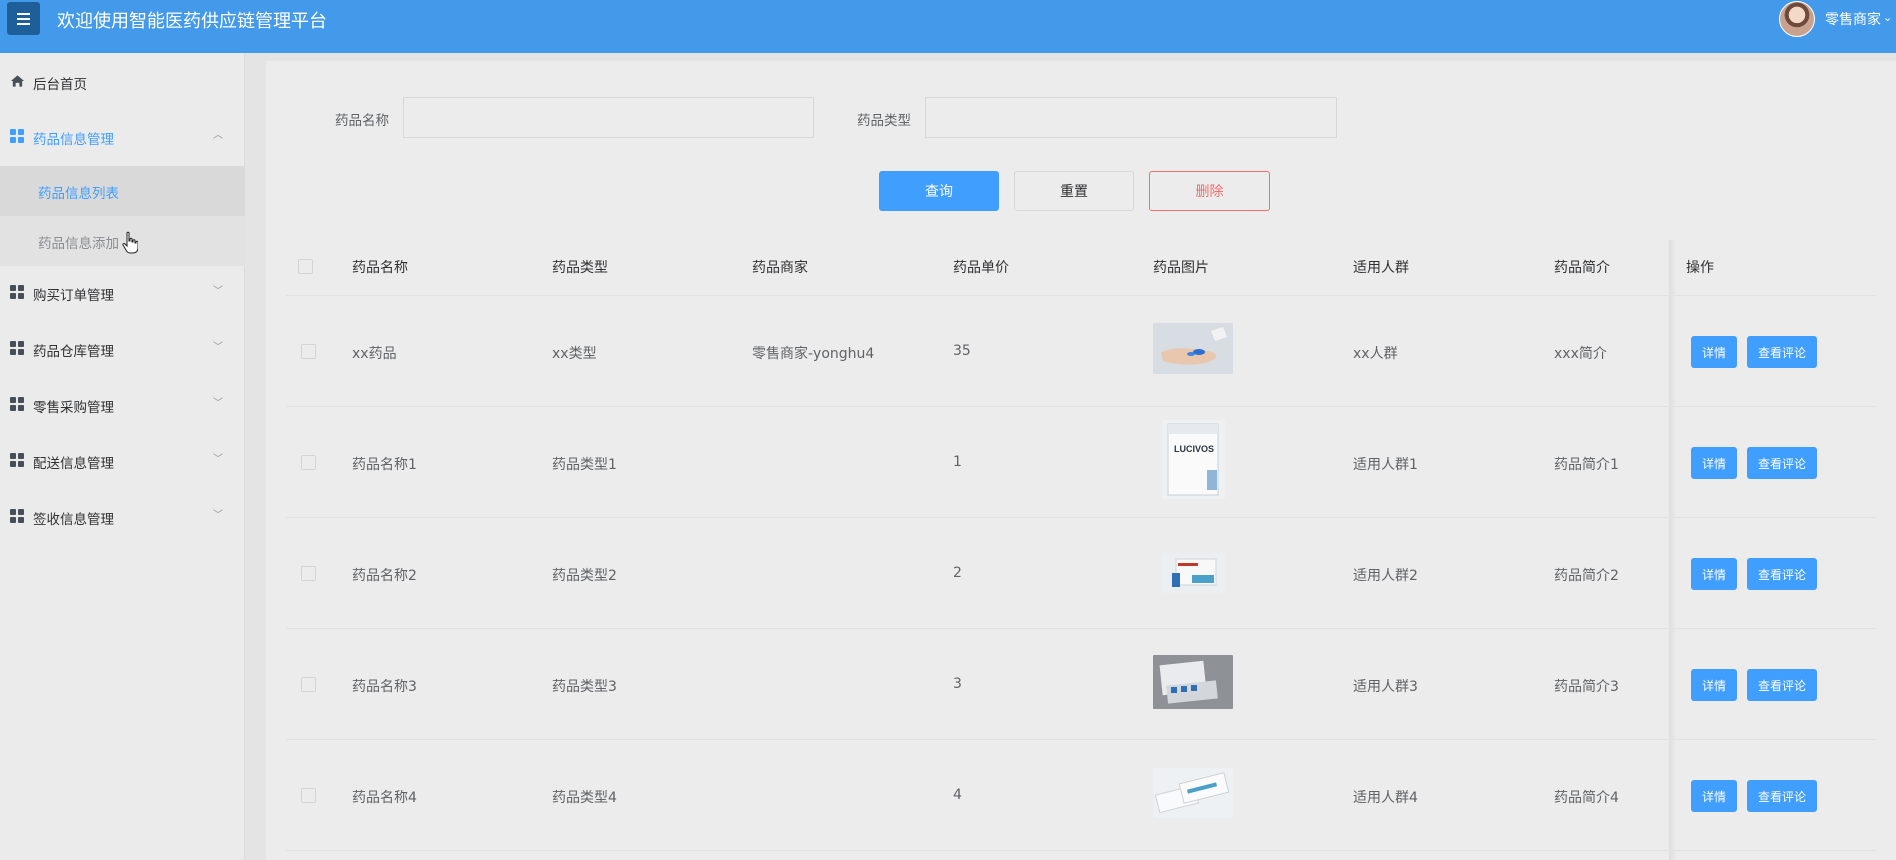 This screenshot has width=1896, height=860. Describe the element at coordinates (580, 268) in the screenshot. I see `column-header: 药品类型` at that location.